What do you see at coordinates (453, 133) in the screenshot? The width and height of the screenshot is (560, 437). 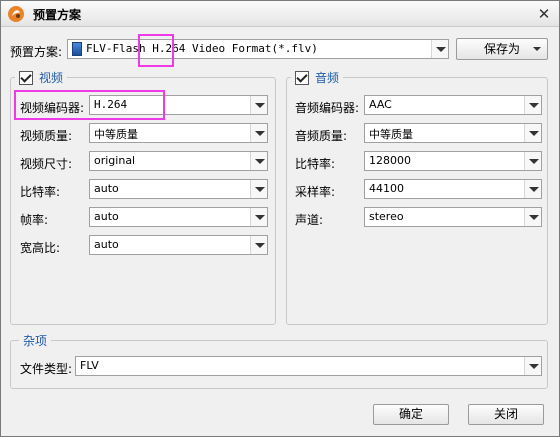 I see `audio-quality-select: 中等质量` at bounding box center [453, 133].